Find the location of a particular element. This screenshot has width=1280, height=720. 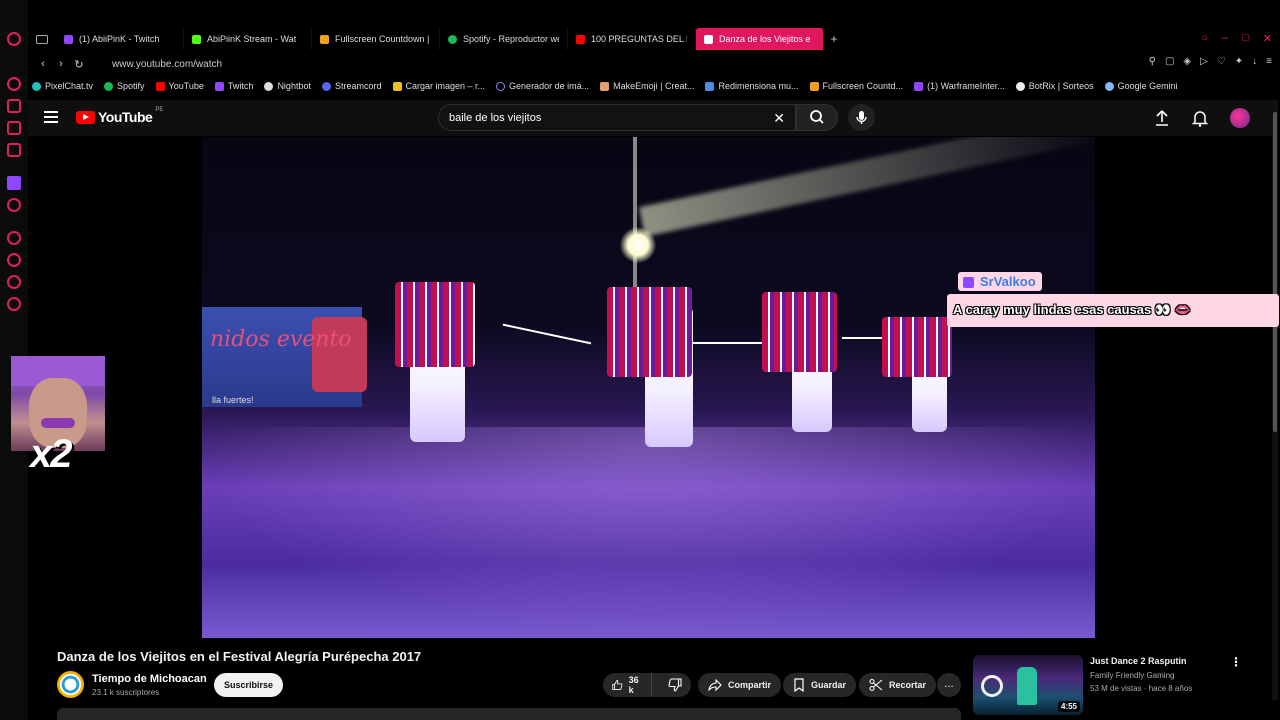

save-button: Guardar is located at coordinates (820, 685).